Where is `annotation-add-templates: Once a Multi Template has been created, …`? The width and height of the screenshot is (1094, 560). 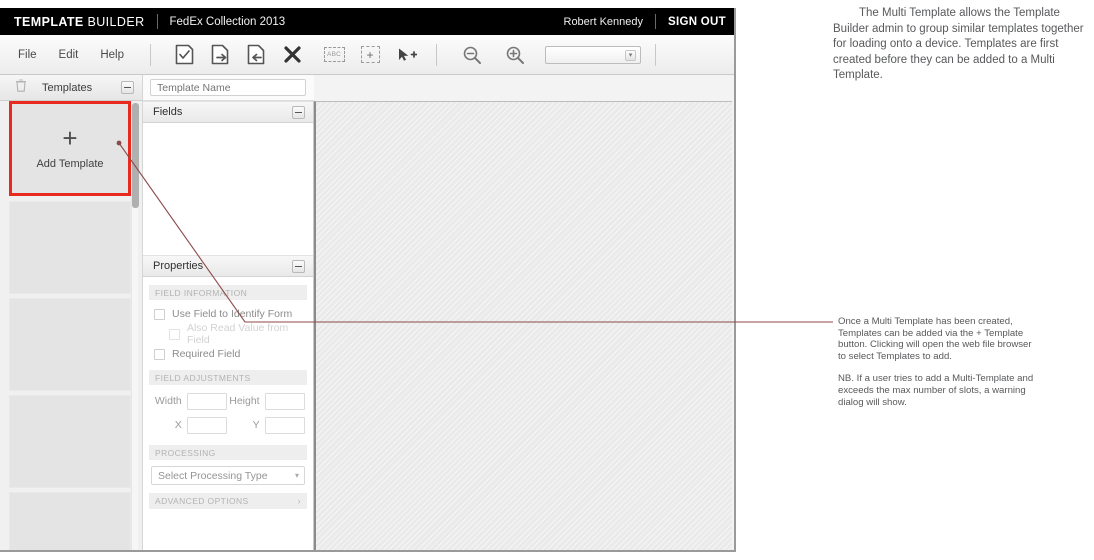
annotation-add-templates: Once a Multi Template has been created, … is located at coordinates (936, 362).